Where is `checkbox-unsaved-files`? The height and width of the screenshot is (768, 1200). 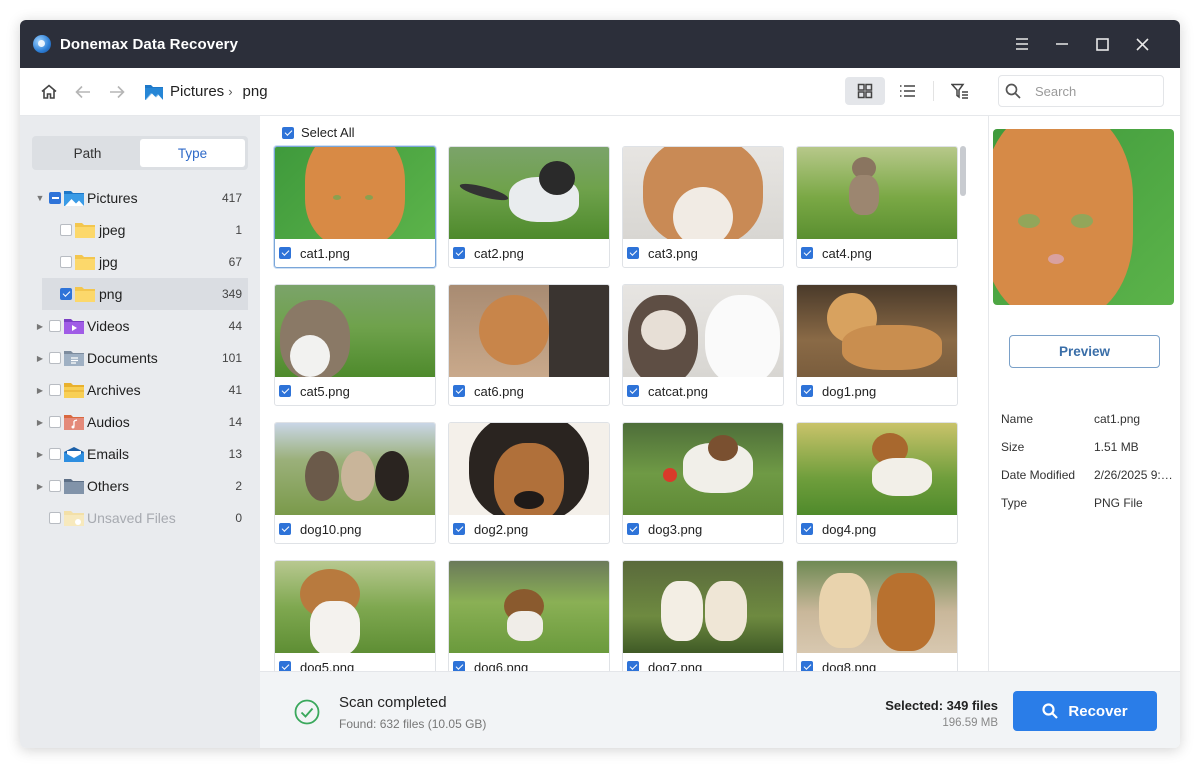 checkbox-unsaved-files is located at coordinates (55, 518).